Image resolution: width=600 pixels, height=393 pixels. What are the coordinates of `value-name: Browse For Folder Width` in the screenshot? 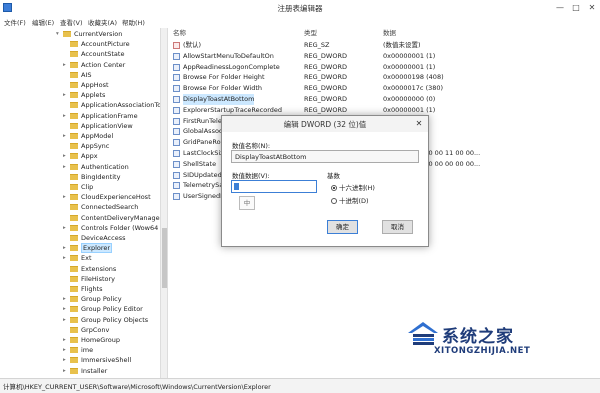 It's located at (222, 88).